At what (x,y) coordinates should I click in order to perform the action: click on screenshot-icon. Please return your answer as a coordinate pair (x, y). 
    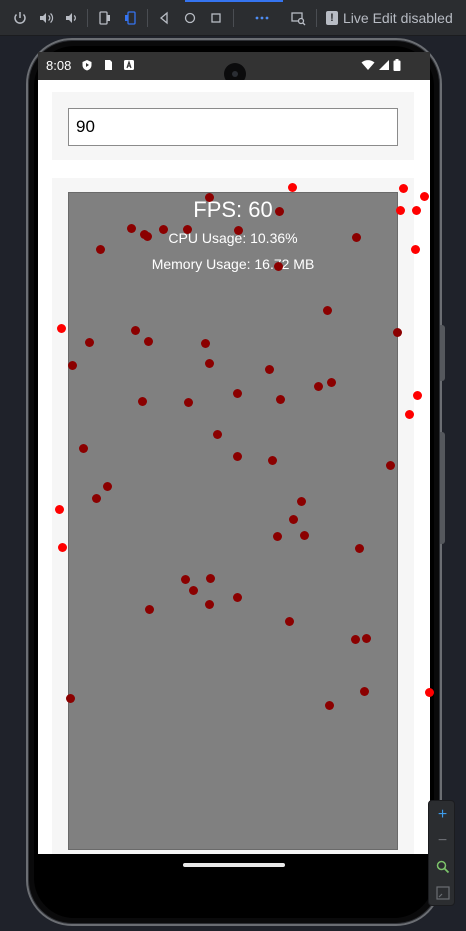
    Looking at the image, I should click on (298, 18).